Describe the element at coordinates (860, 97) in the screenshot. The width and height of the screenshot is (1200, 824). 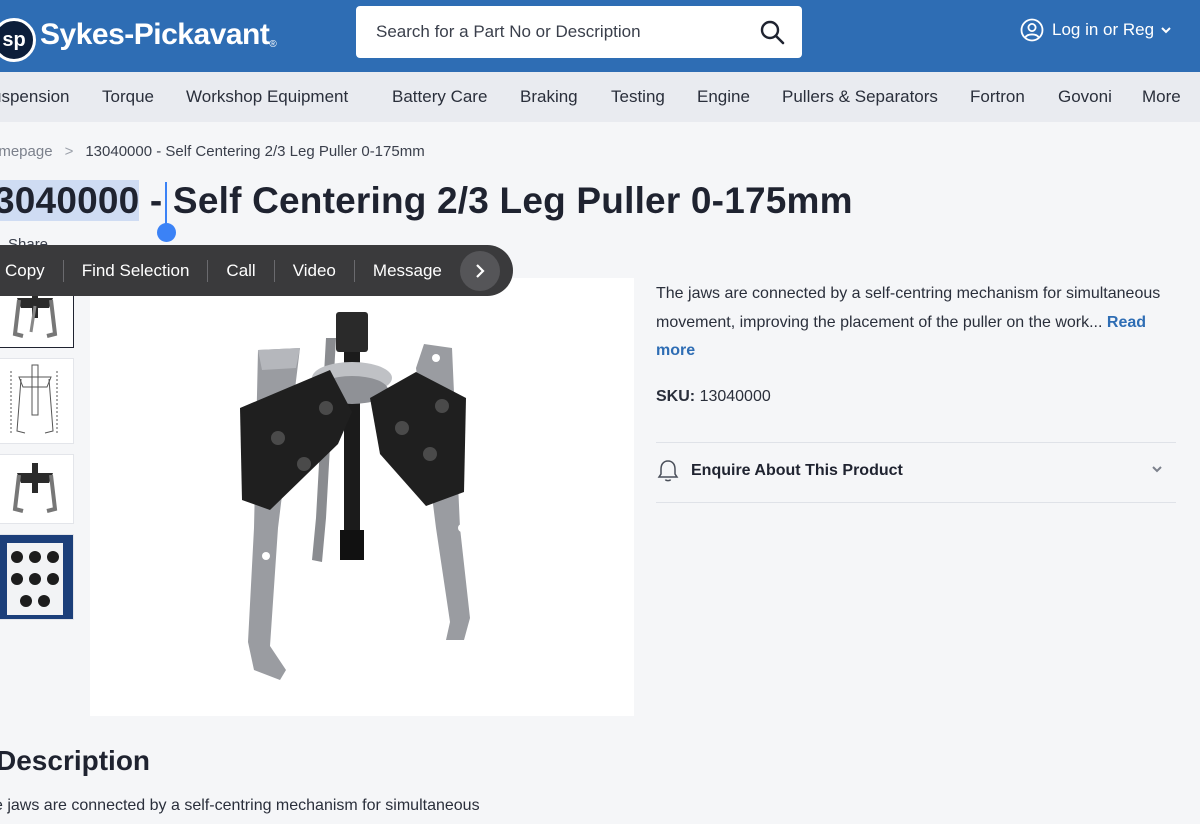
I see `nav-item-pullers-separators: Pullers & Separators` at that location.